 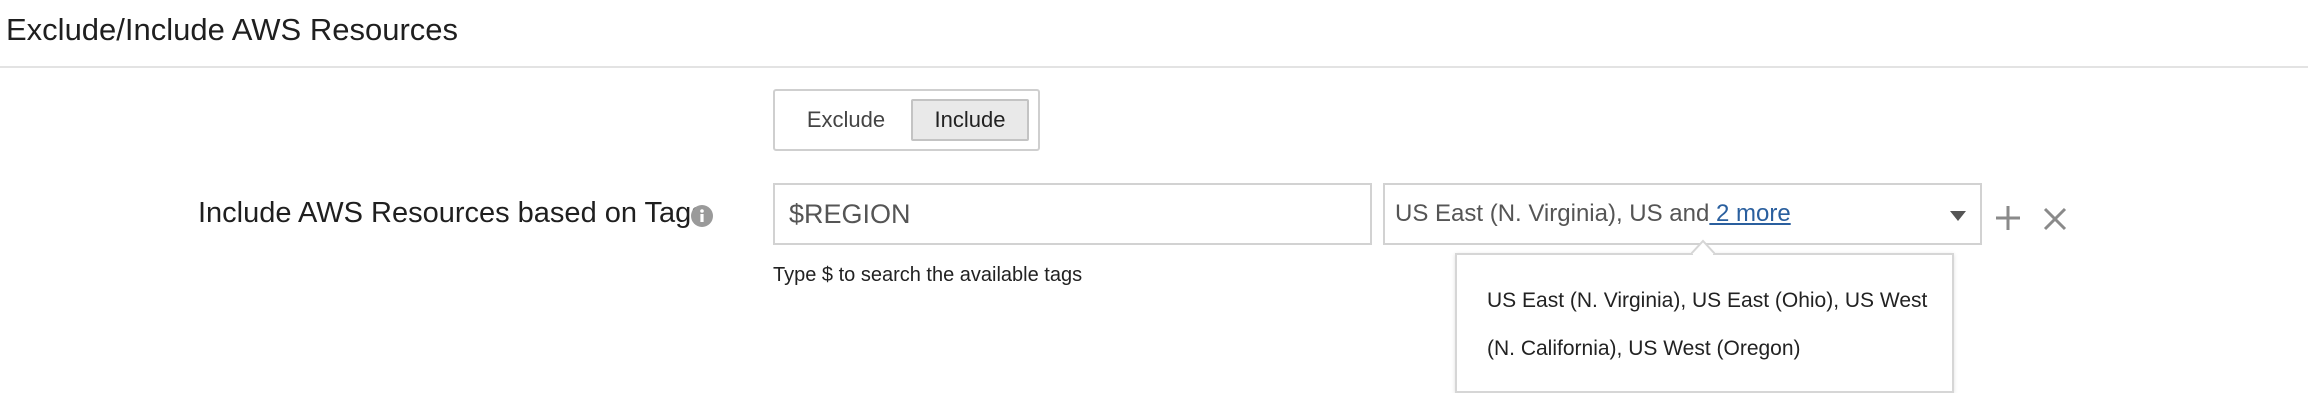 I want to click on region-select: US East (N. Virginia), US and 2 more, so click(x=1682, y=214).